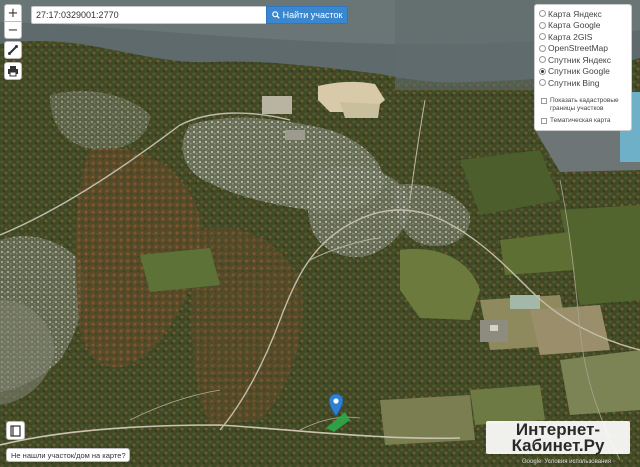  What do you see at coordinates (583, 14) in the screenshot?
I see `layer-option: Карта Яндекс` at bounding box center [583, 14].